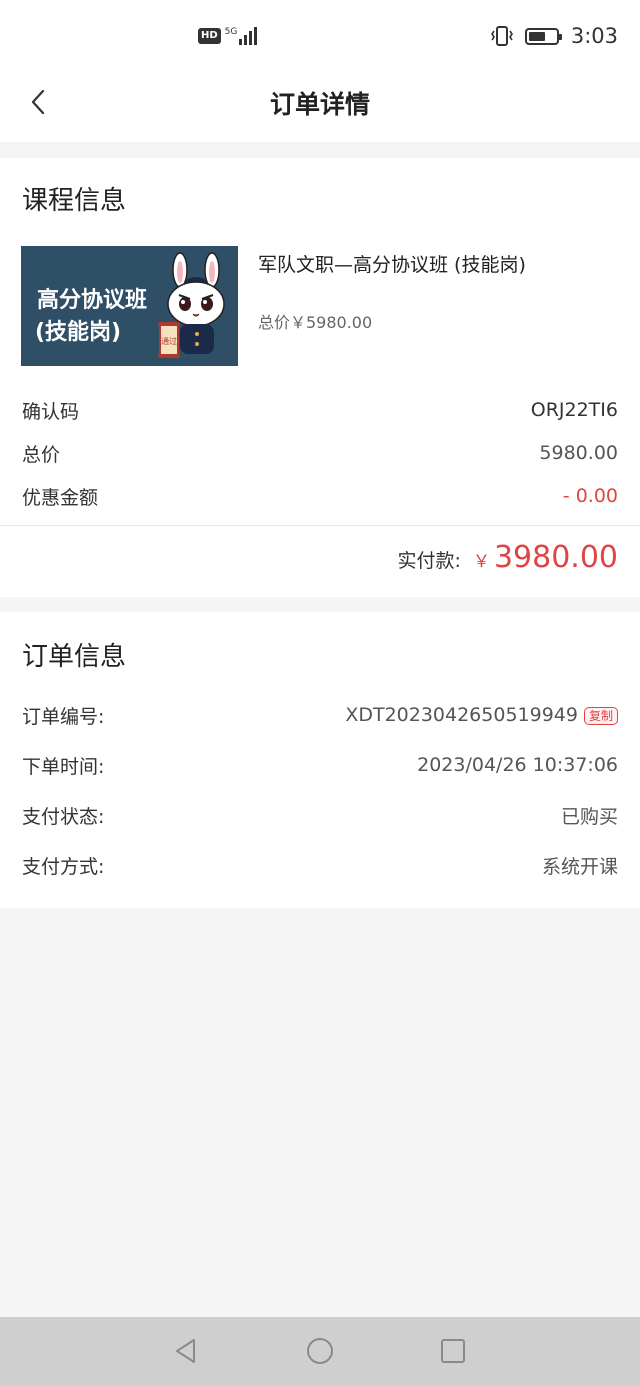  I want to click on course-price: 总价￥5980.00, so click(315, 322).